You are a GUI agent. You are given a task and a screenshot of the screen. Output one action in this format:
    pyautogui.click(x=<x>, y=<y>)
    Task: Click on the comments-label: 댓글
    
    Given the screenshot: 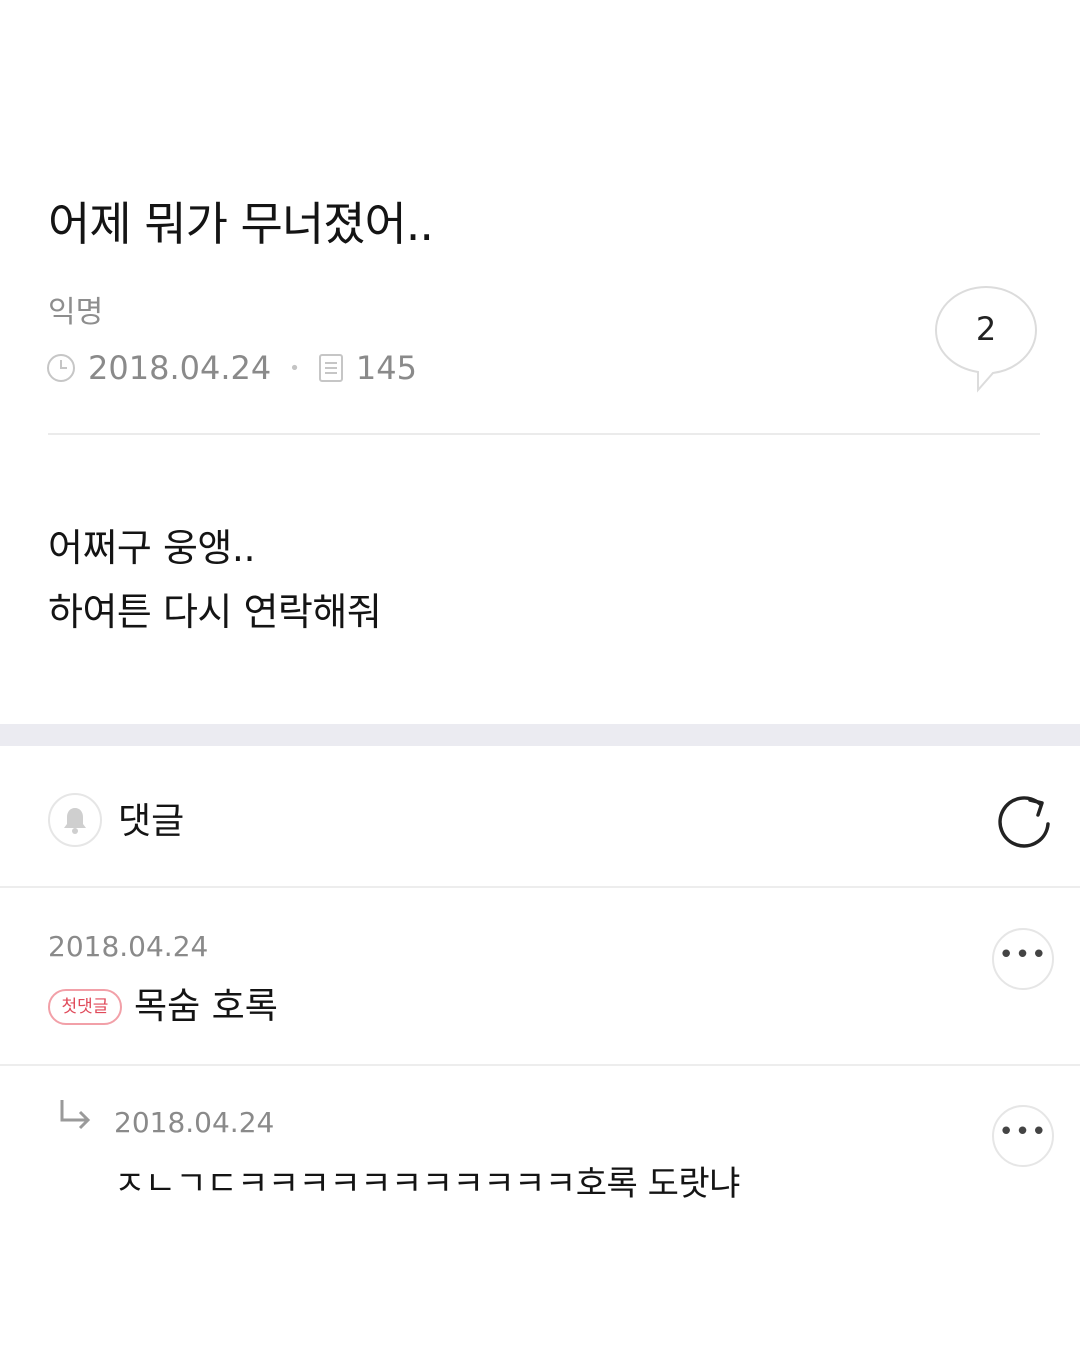 What is the action you would take?
    pyautogui.click(x=151, y=821)
    